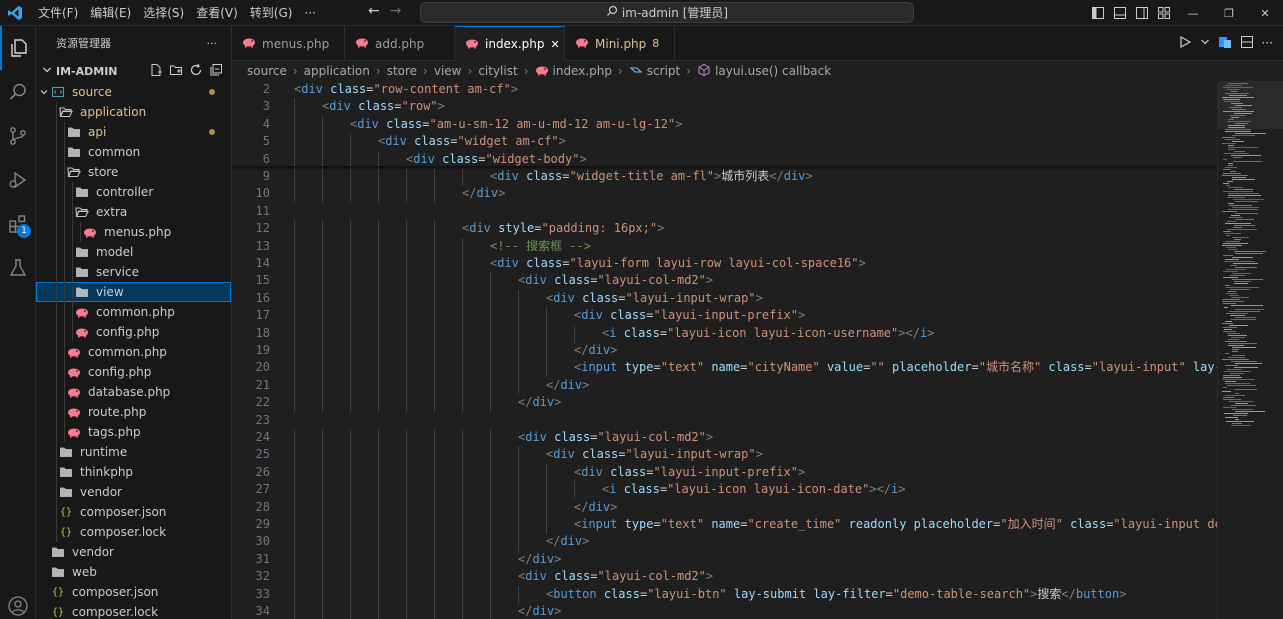 This screenshot has height=619, width=1283. What do you see at coordinates (133, 212) in the screenshot?
I see `tree-item: extra` at bounding box center [133, 212].